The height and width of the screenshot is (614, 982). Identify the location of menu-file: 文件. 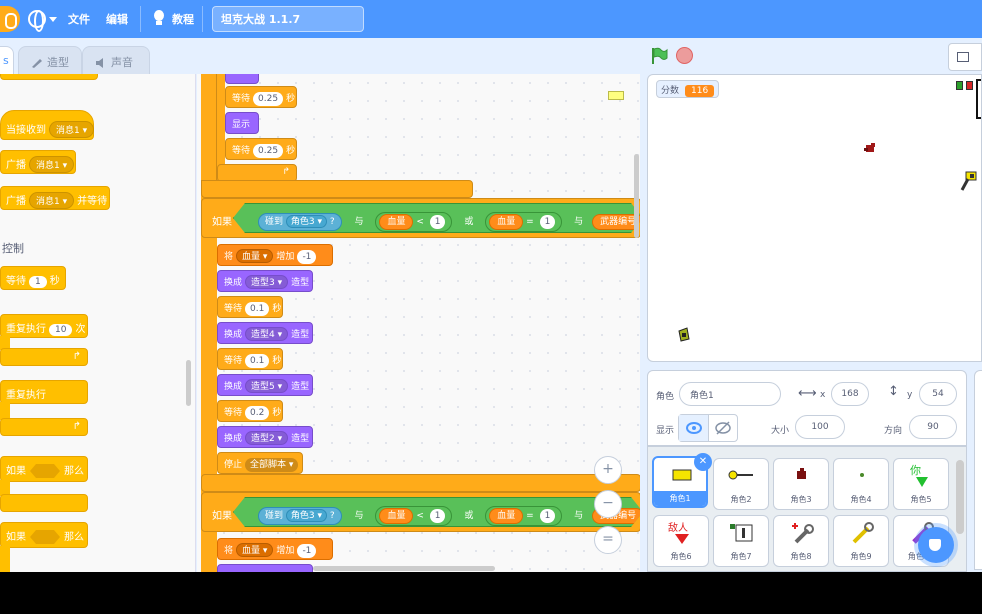
(79, 19).